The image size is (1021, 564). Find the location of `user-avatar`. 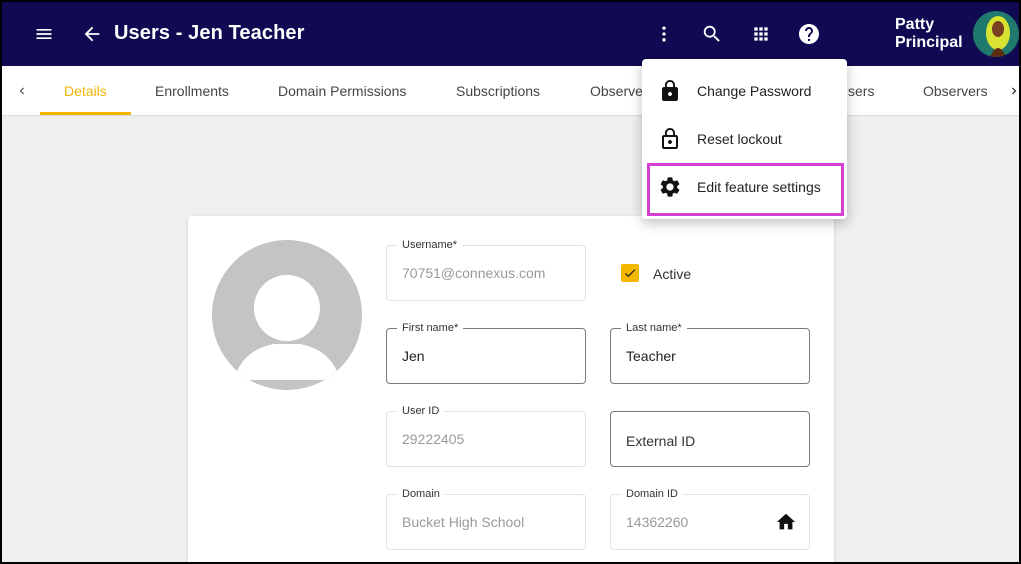

user-avatar is located at coordinates (996, 34).